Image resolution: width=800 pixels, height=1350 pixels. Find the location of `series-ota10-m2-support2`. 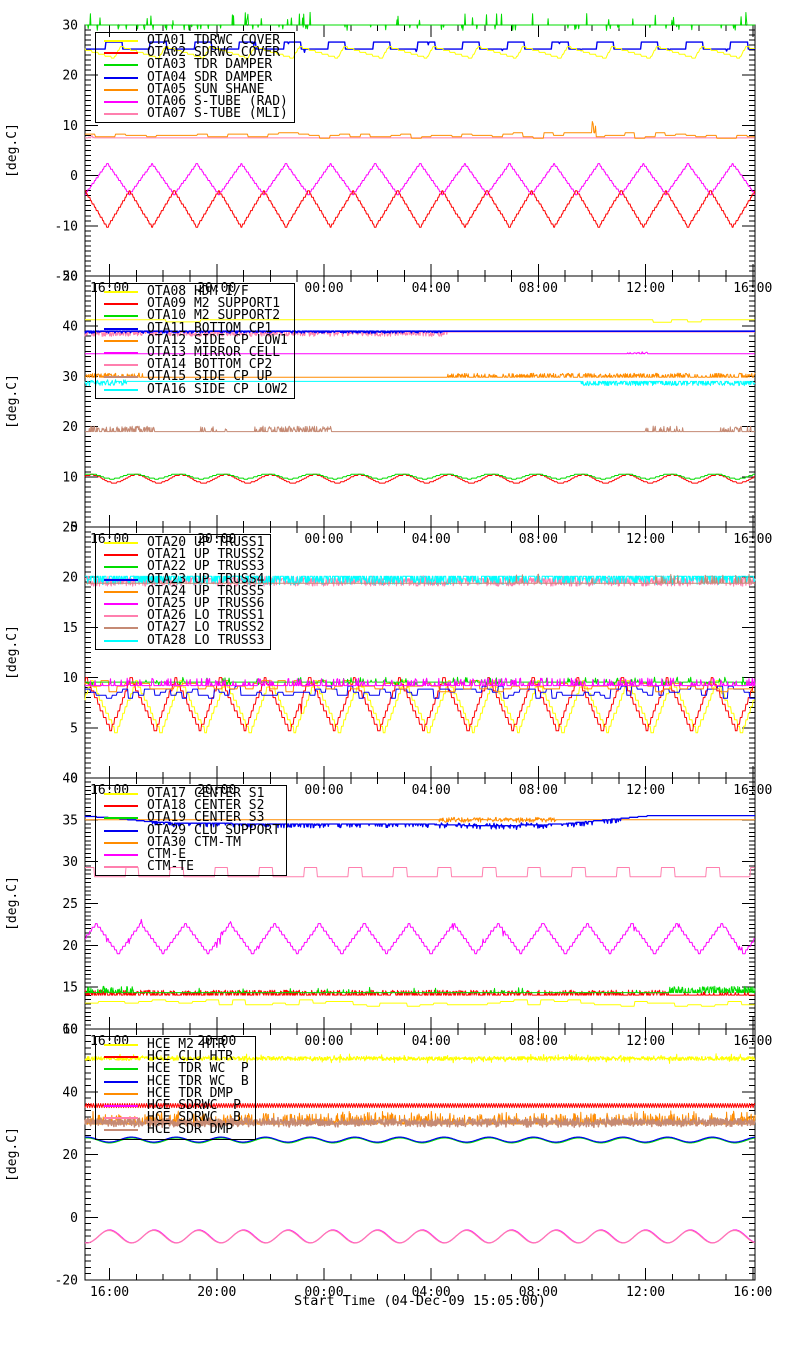

series-ota10-m2-support2 is located at coordinates (420, 476).